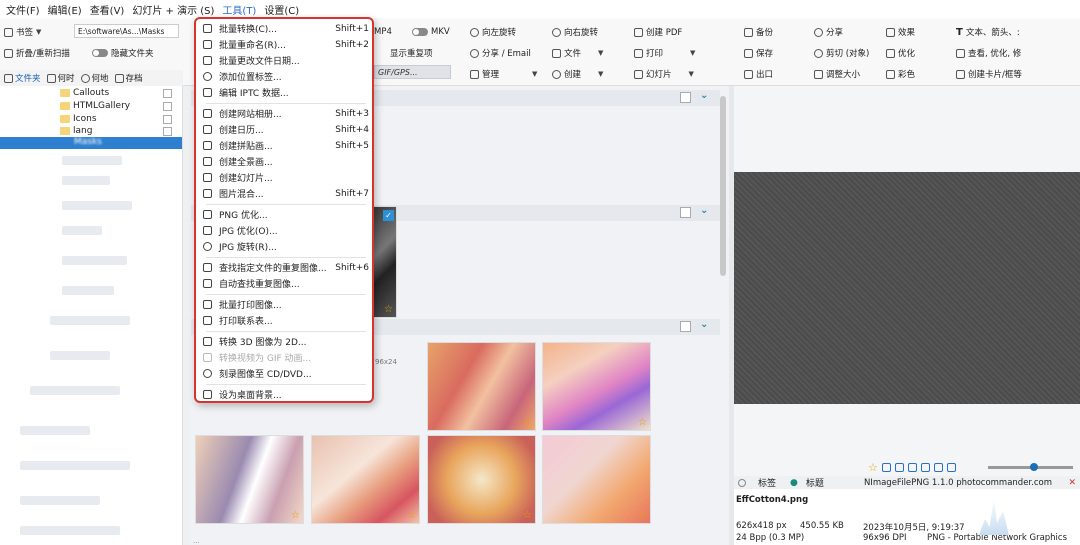 This screenshot has width=1080, height=545. What do you see at coordinates (758, 32) in the screenshot?
I see `backup-button: 备份` at bounding box center [758, 32].